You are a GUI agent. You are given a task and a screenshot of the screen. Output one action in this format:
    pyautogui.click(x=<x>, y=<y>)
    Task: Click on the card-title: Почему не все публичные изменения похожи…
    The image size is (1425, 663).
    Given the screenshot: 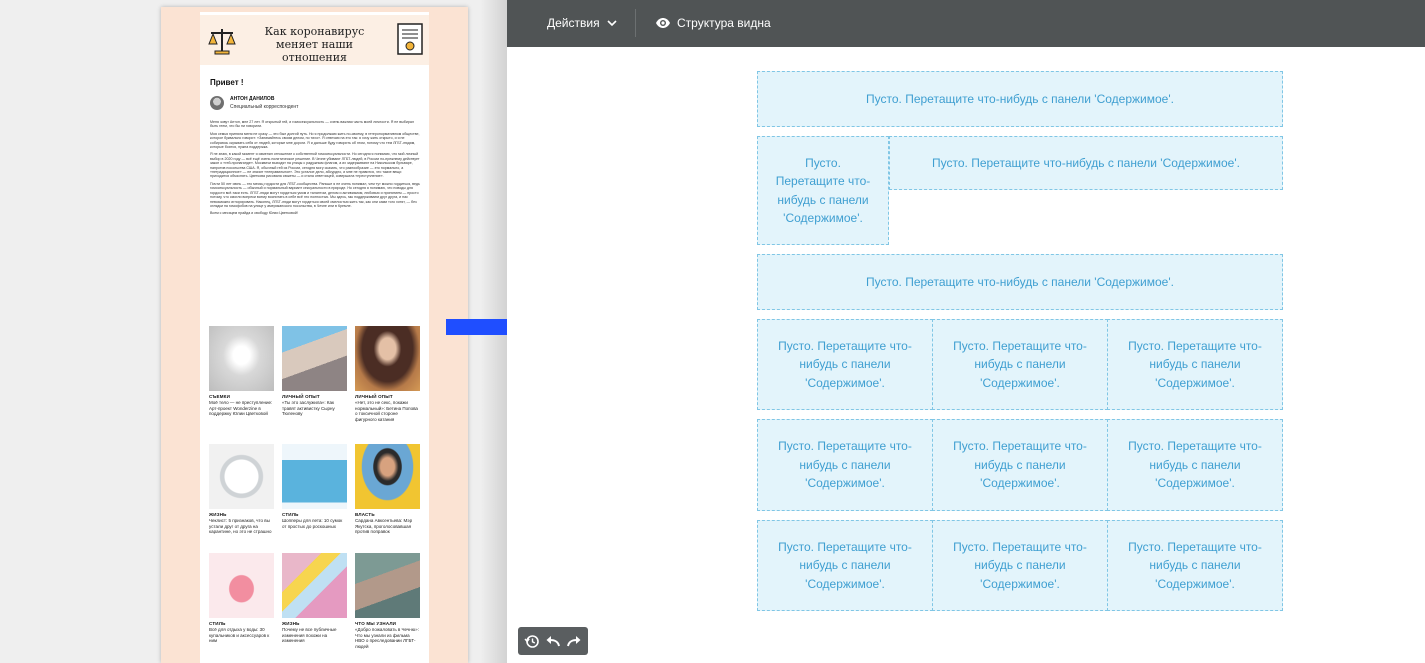 What is the action you would take?
    pyautogui.click(x=309, y=635)
    